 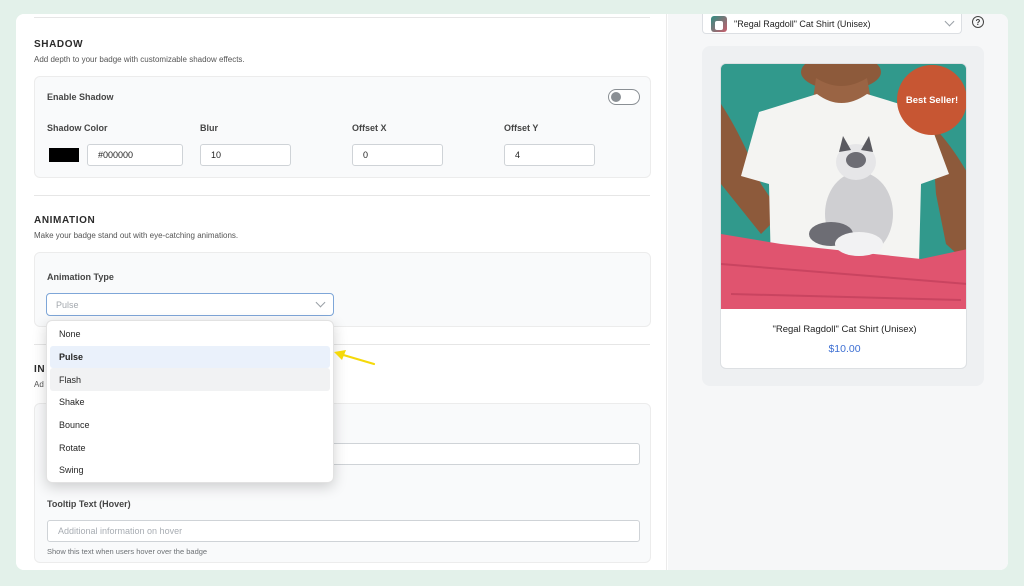 What do you see at coordinates (190, 380) in the screenshot?
I see `option-flash: Flash` at bounding box center [190, 380].